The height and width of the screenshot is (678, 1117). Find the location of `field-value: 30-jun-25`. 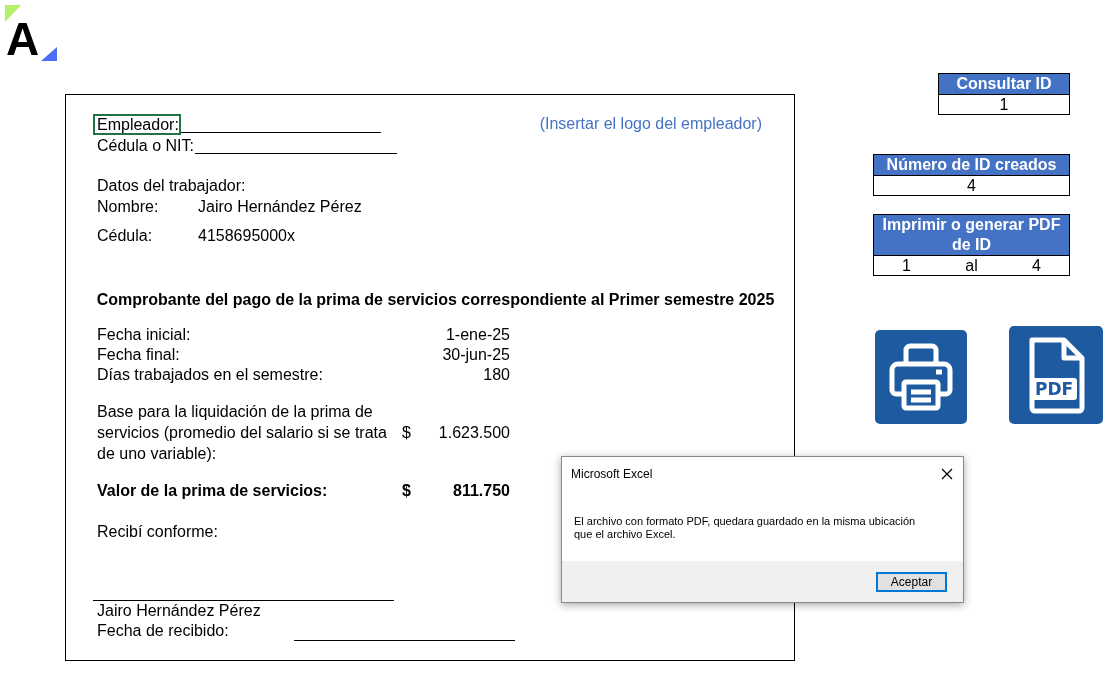

field-value: 30-jun-25 is located at coordinates (476, 355).